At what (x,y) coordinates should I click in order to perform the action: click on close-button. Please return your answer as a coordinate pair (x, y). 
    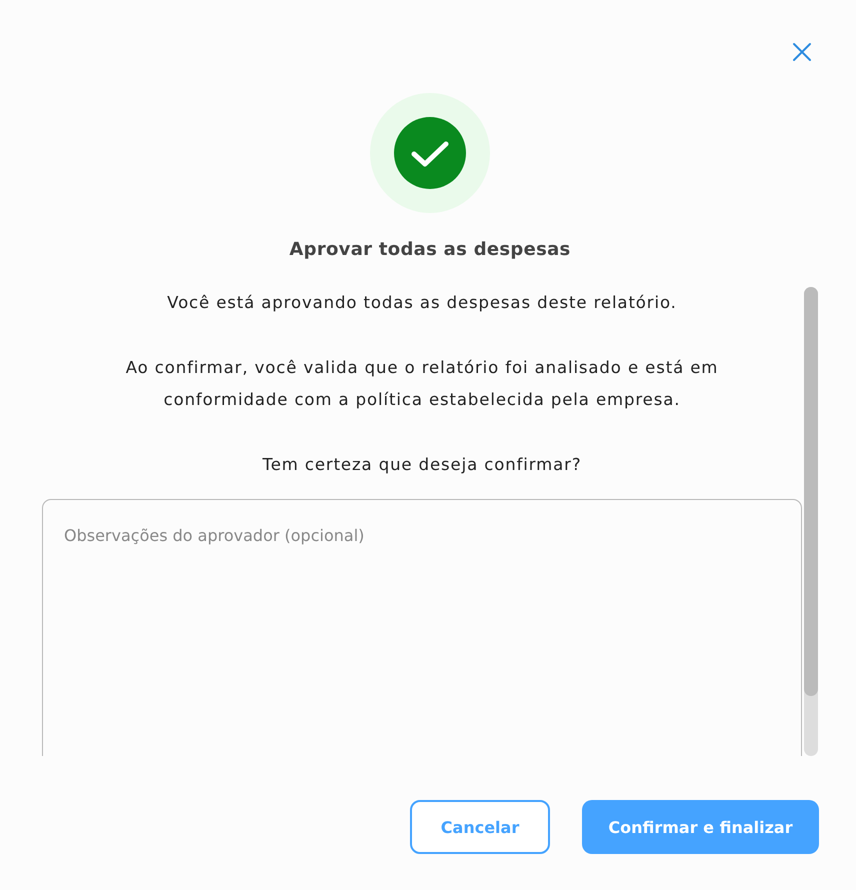
    Looking at the image, I should click on (802, 52).